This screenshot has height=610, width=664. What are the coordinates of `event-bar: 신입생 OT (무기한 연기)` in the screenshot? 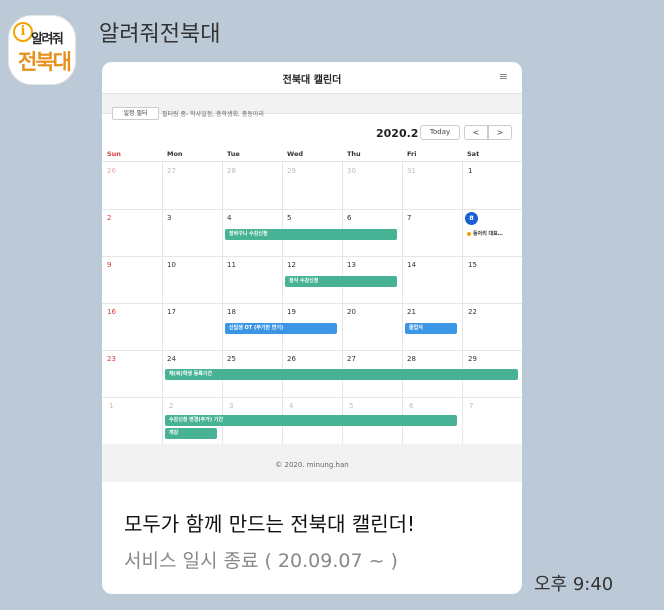 It's located at (281, 328).